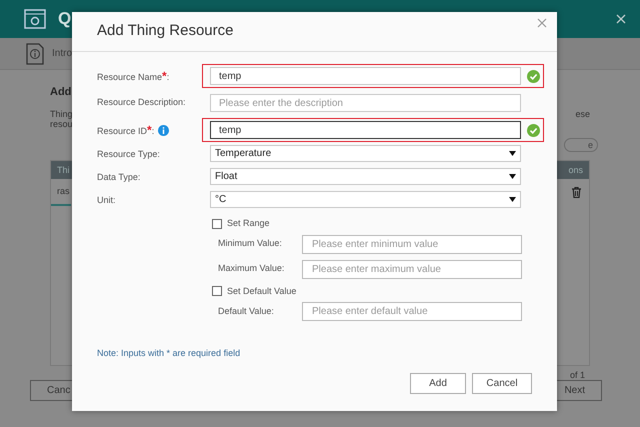  I want to click on field-label: Data Type:, so click(119, 177).